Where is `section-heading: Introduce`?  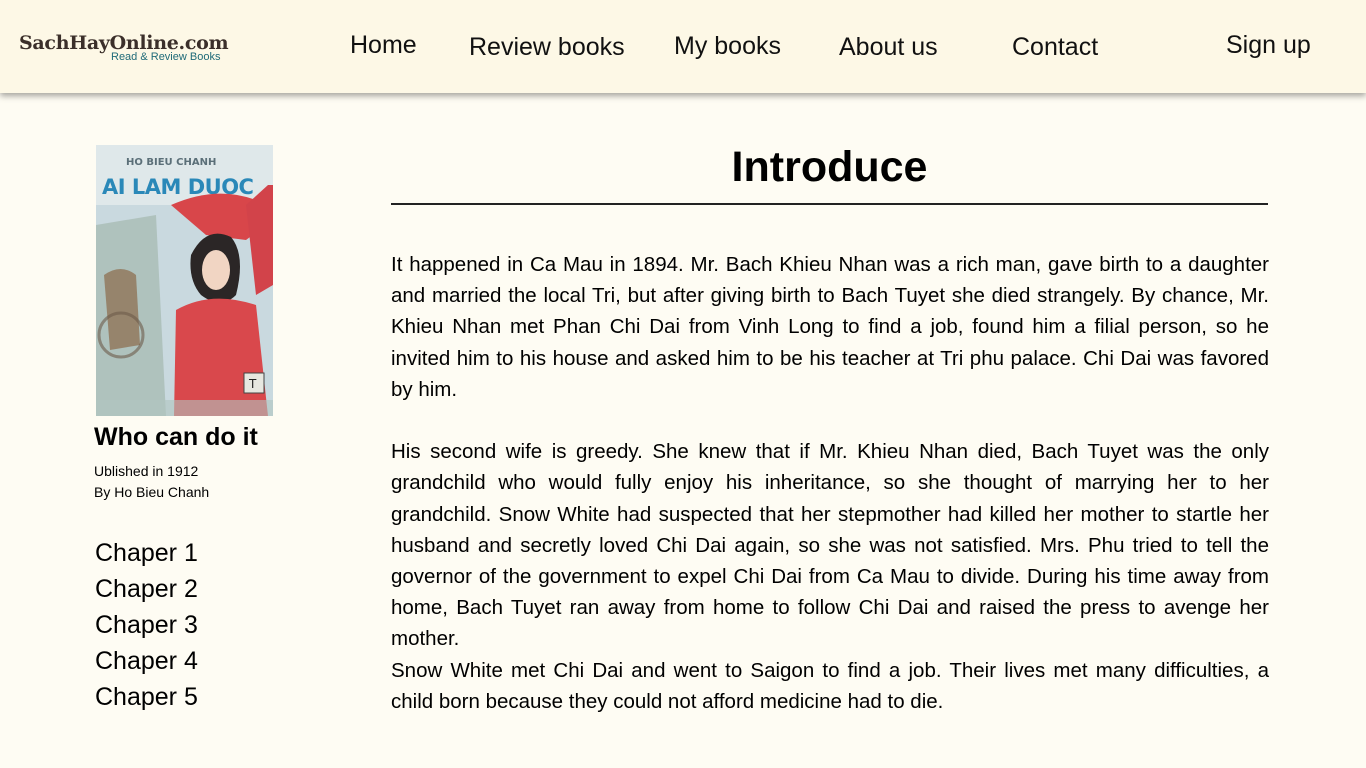
section-heading: Introduce is located at coordinates (829, 167).